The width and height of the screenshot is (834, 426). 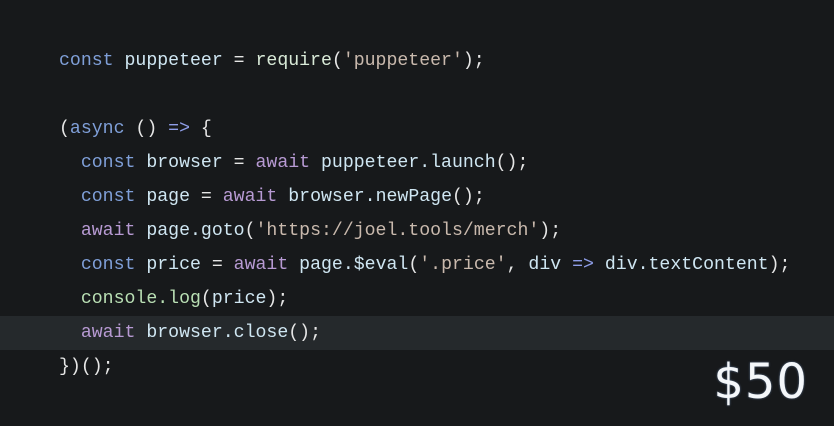 I want to click on code-token: '.price', so click(x=463, y=265).